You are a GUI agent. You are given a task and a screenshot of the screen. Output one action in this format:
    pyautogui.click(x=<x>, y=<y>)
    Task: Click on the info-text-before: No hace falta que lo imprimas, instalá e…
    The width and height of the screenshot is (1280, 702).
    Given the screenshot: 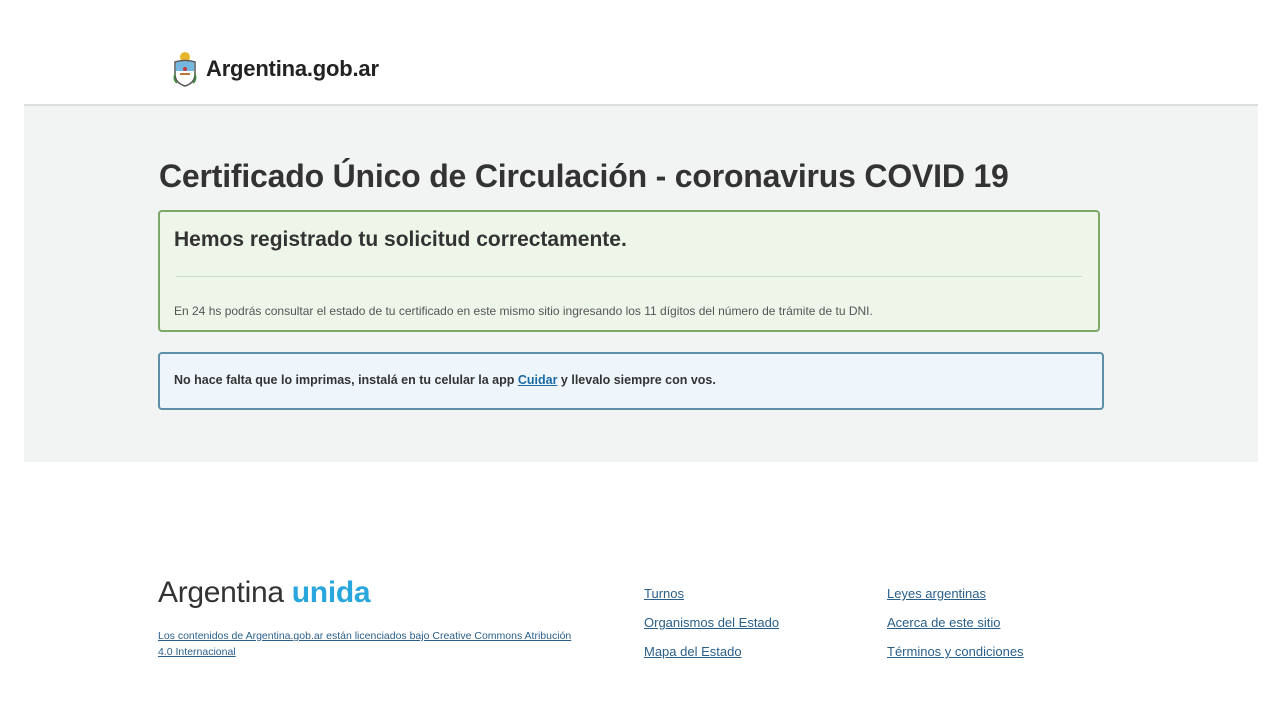 What is the action you would take?
    pyautogui.click(x=346, y=380)
    